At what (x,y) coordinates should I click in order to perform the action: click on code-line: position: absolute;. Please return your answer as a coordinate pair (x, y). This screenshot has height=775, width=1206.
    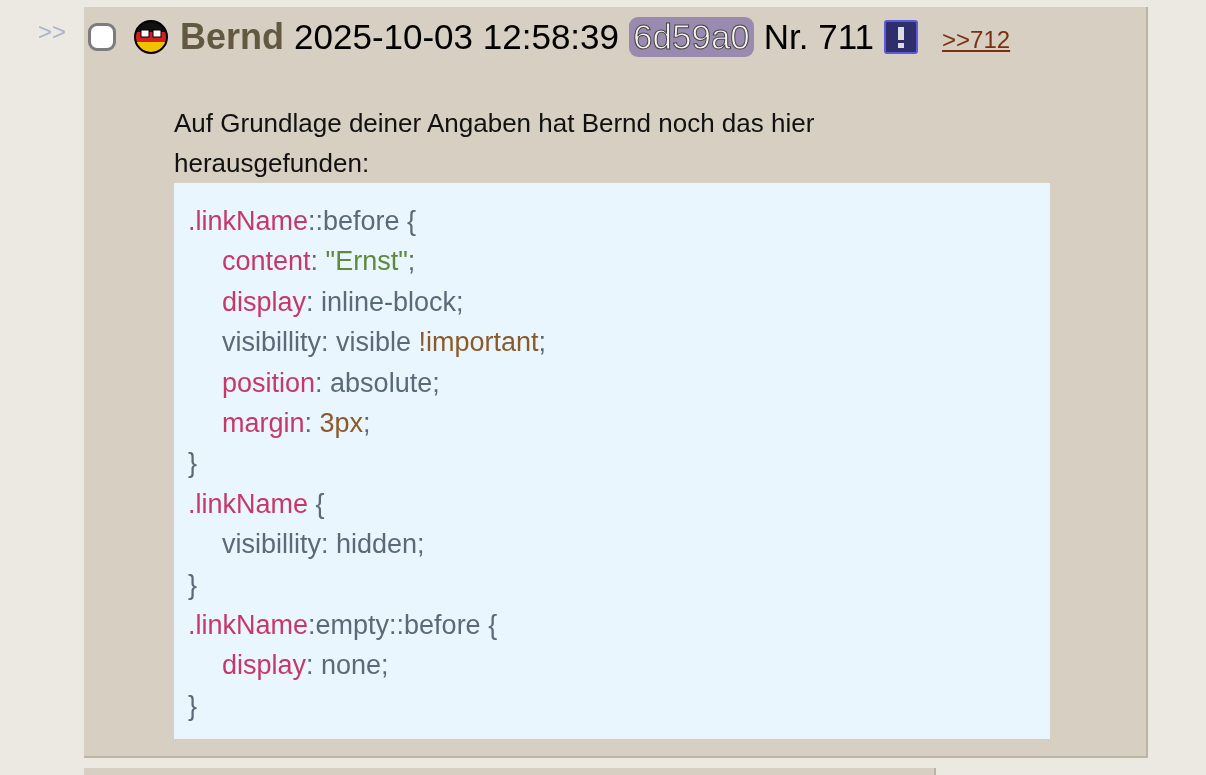
    Looking at the image, I should click on (331, 383).